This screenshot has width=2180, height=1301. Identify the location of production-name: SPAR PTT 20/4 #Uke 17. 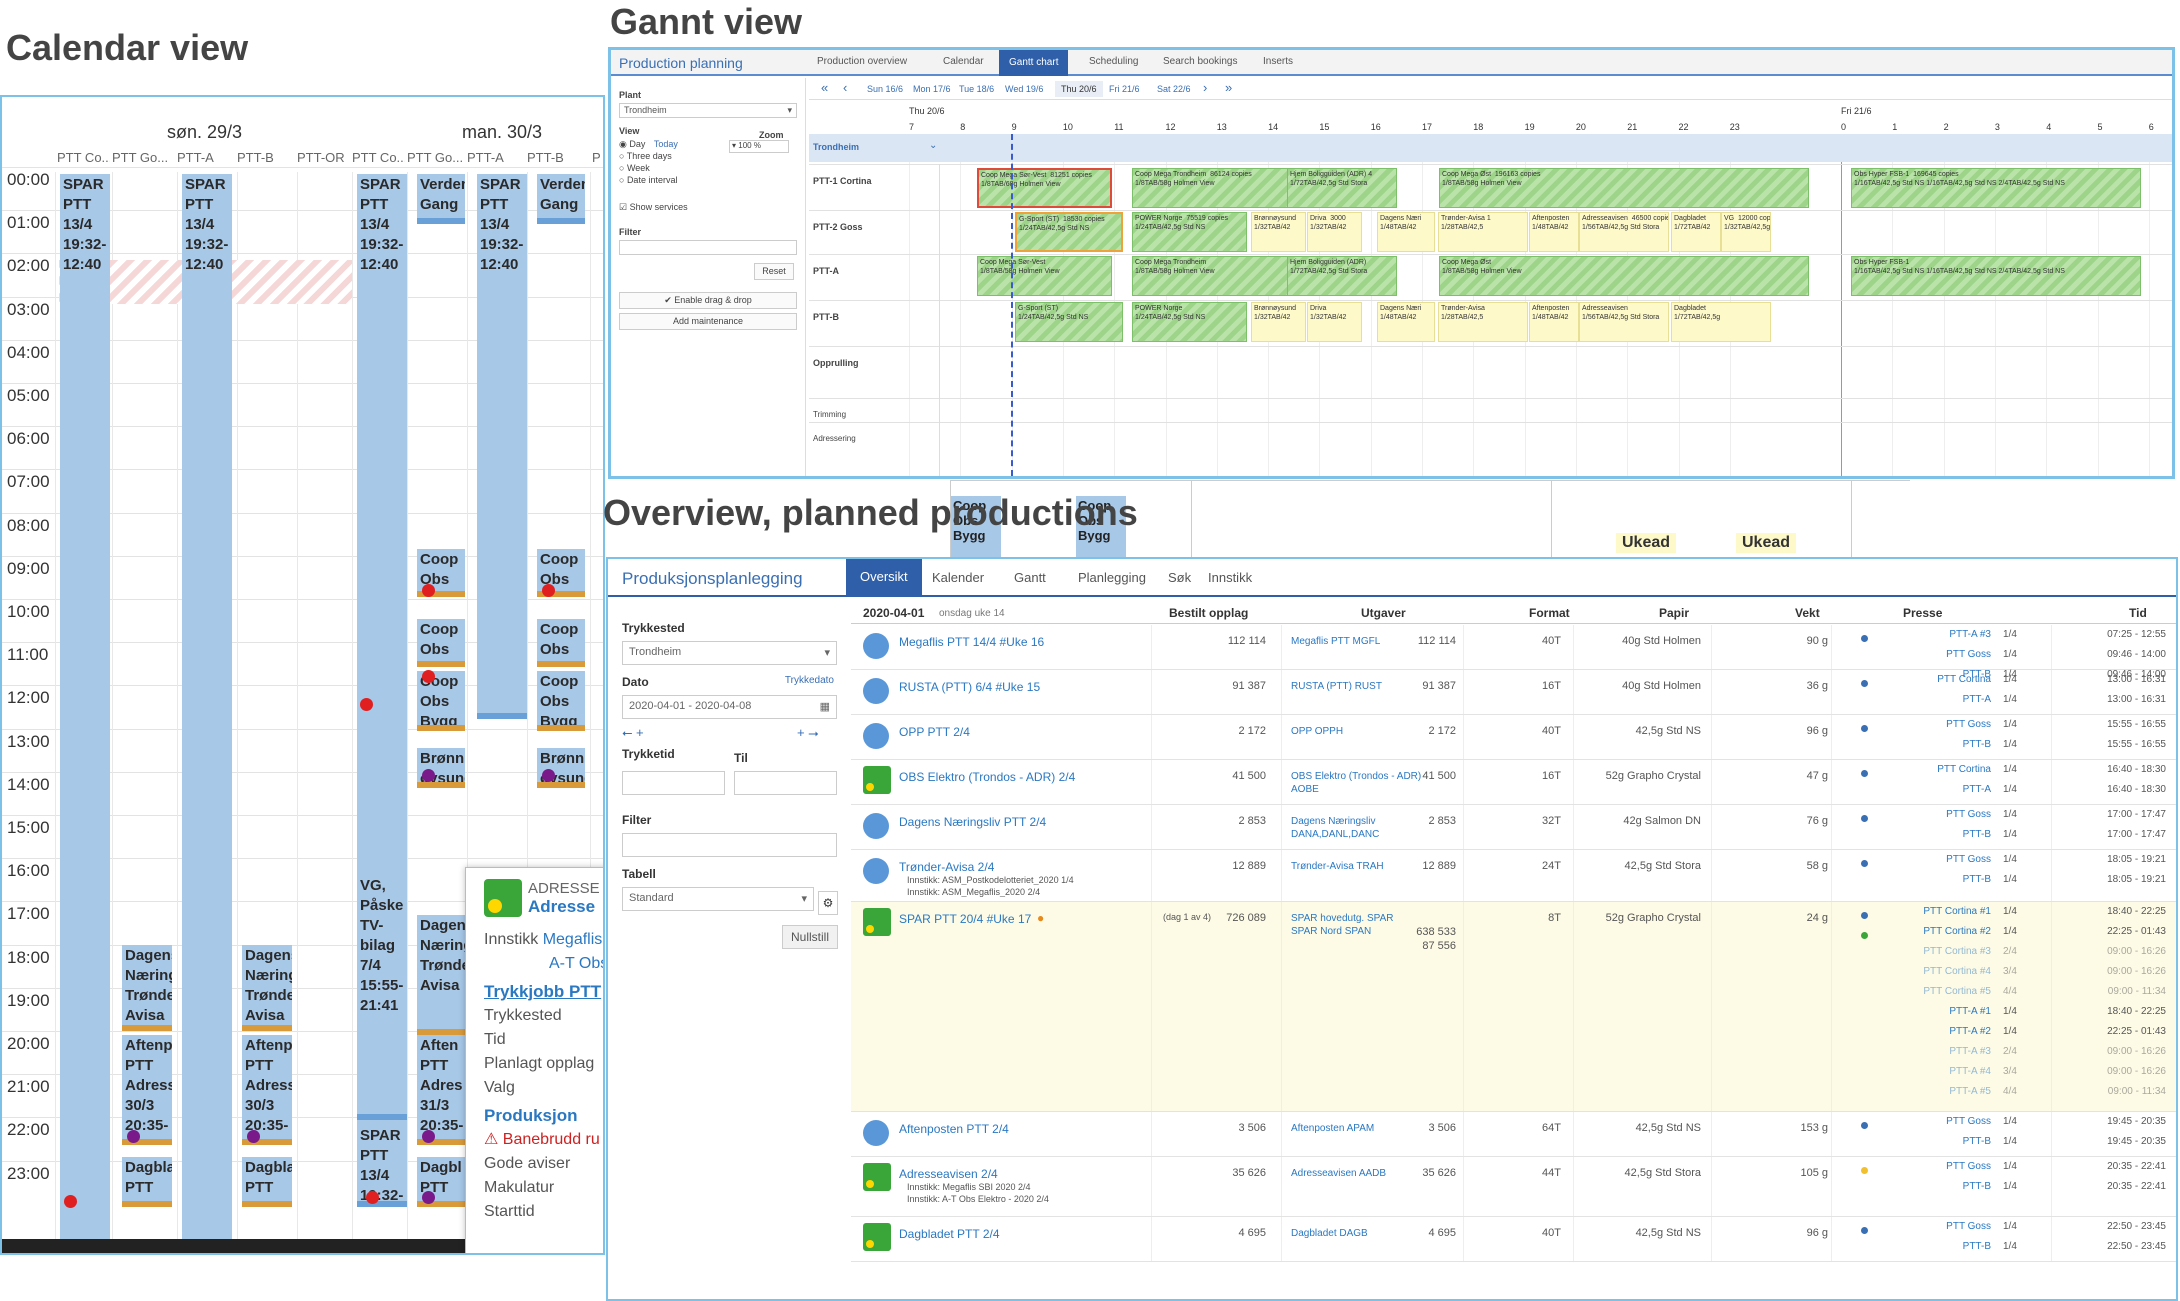
(965, 919).